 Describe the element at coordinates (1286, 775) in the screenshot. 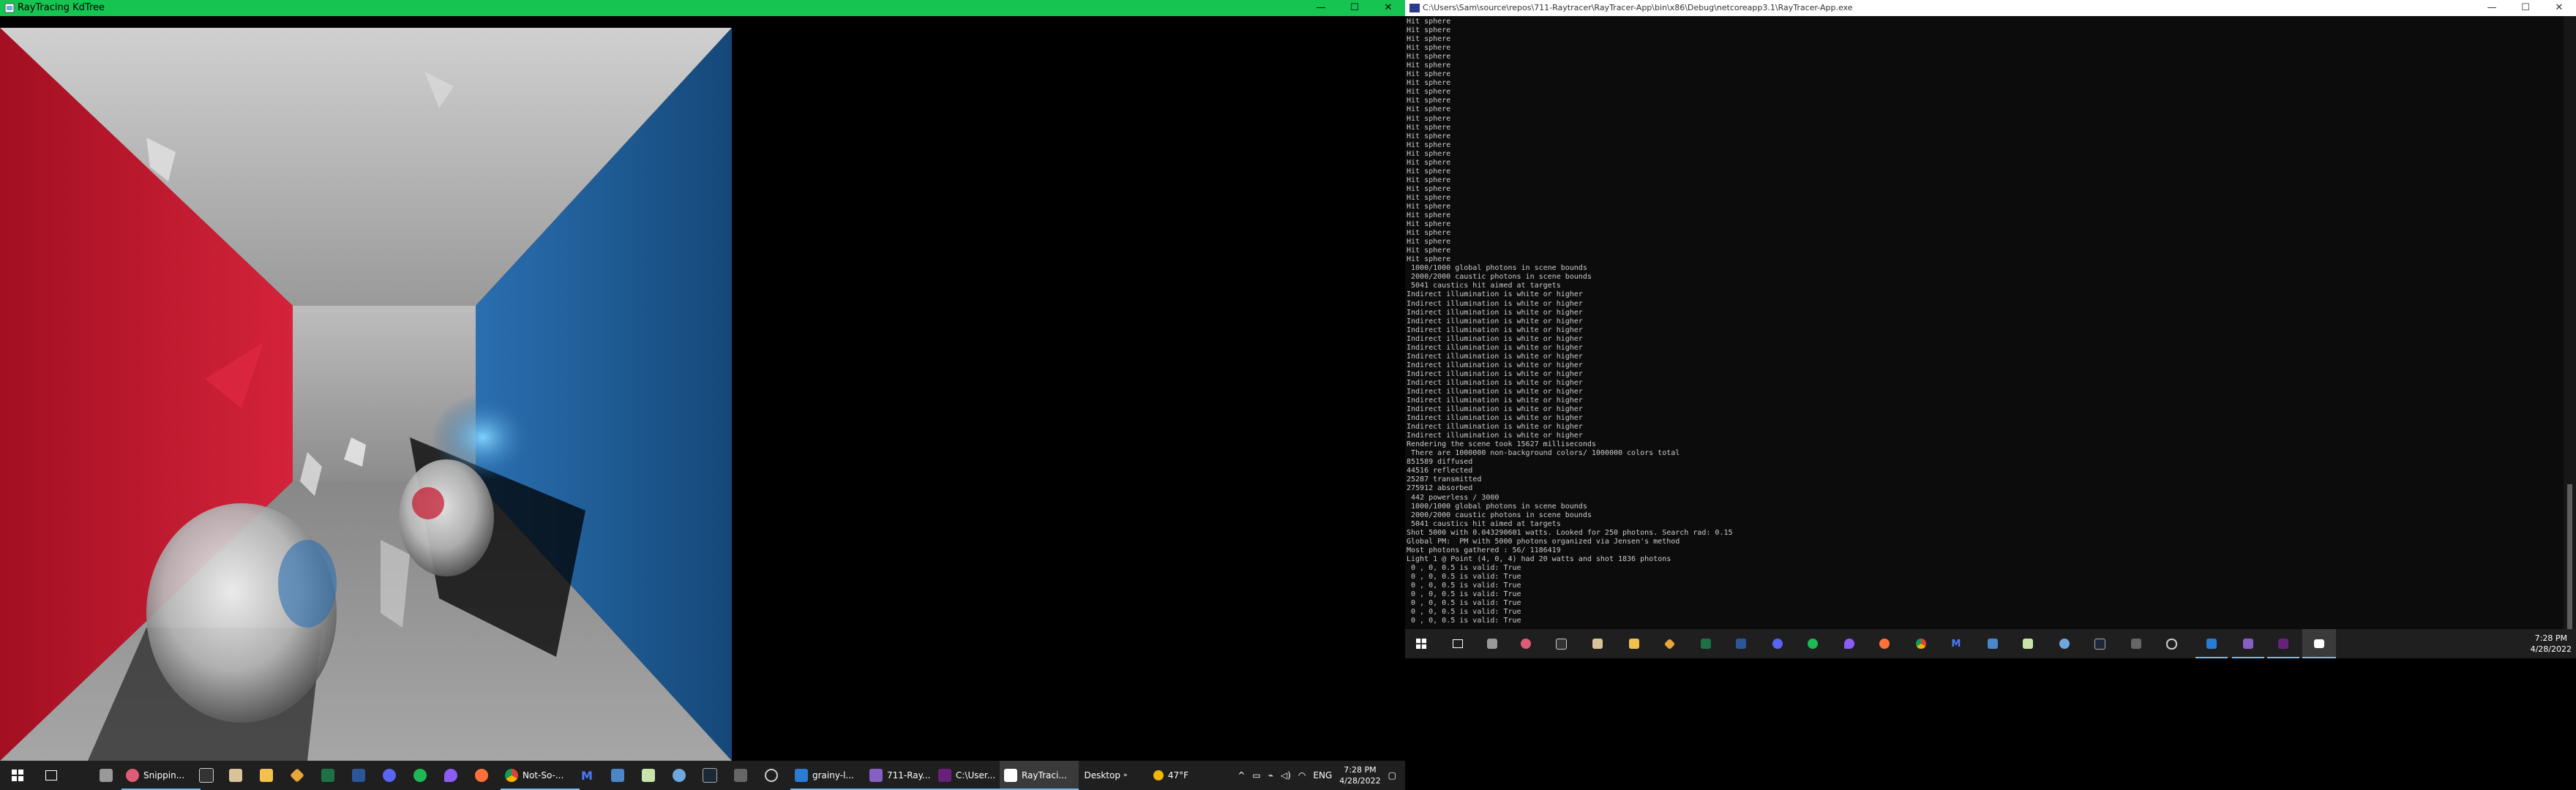

I see `volume-icon: ◁)` at that location.